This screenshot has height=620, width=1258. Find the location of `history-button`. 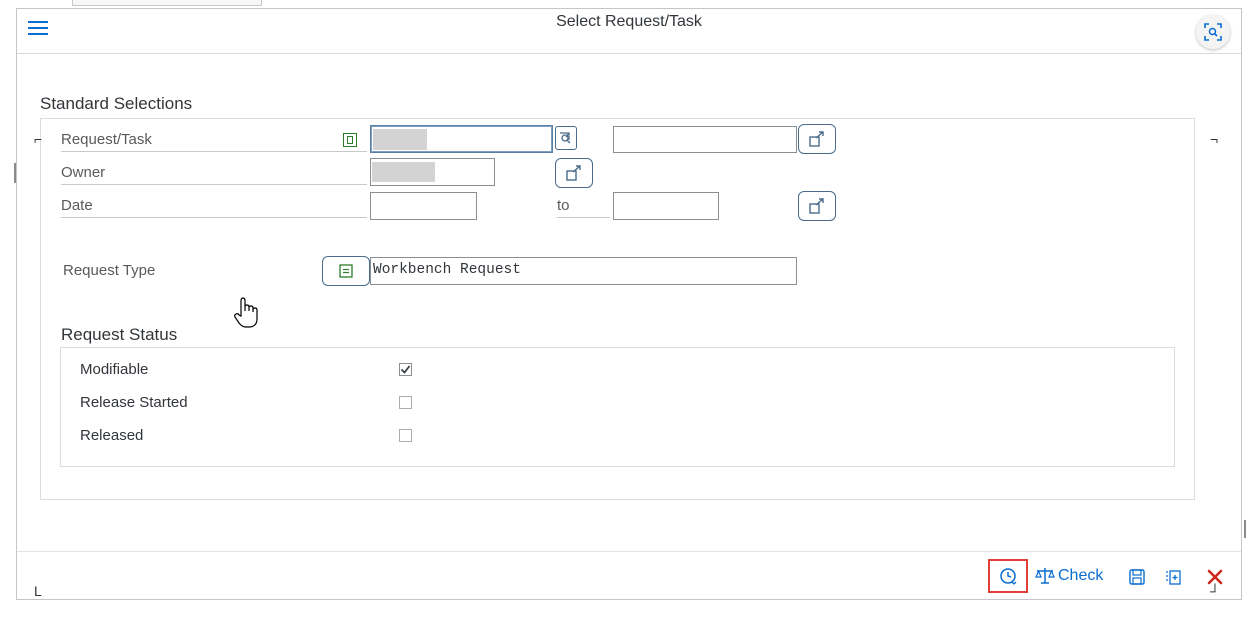

history-button is located at coordinates (1008, 576).